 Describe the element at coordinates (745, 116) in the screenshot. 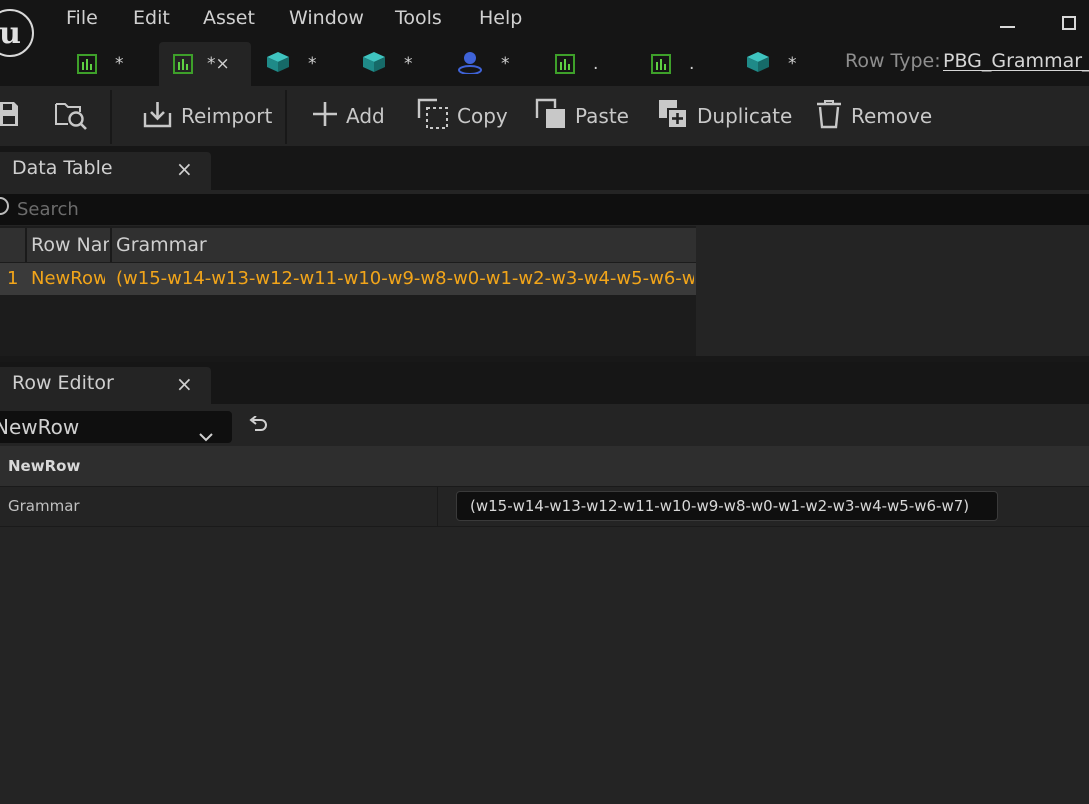

I see `duplicate-label: Duplicate` at that location.